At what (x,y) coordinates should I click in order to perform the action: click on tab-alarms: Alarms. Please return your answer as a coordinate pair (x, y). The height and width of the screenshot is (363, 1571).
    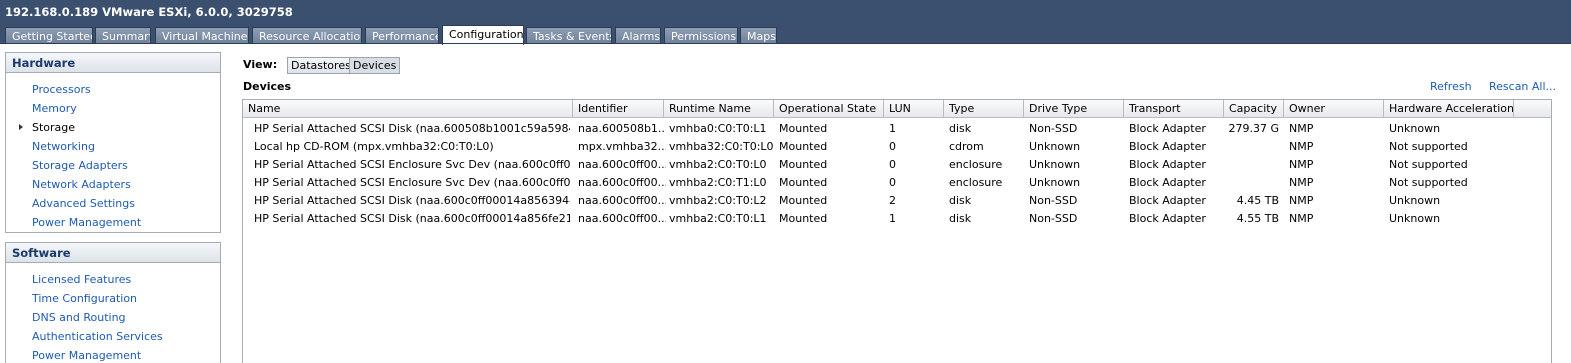
    Looking at the image, I should click on (638, 35).